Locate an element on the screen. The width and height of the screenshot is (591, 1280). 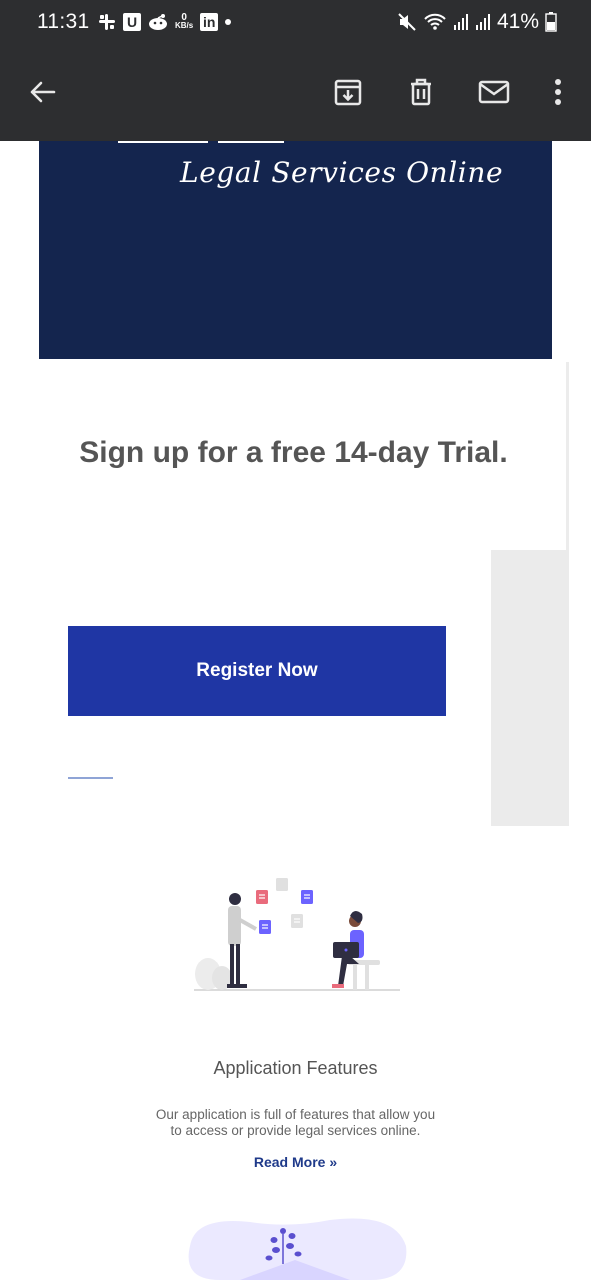
mark-unread-button is located at coordinates (494, 92).